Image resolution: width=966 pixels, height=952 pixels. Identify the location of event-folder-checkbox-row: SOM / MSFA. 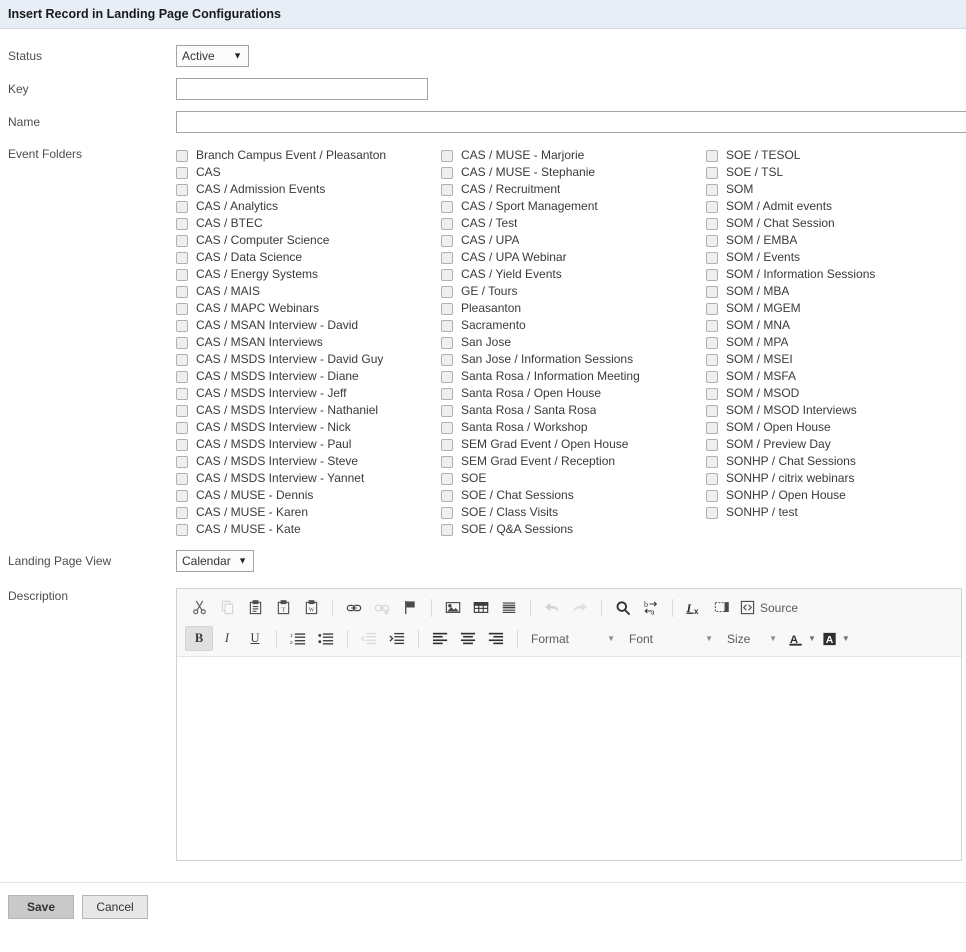
(836, 376).